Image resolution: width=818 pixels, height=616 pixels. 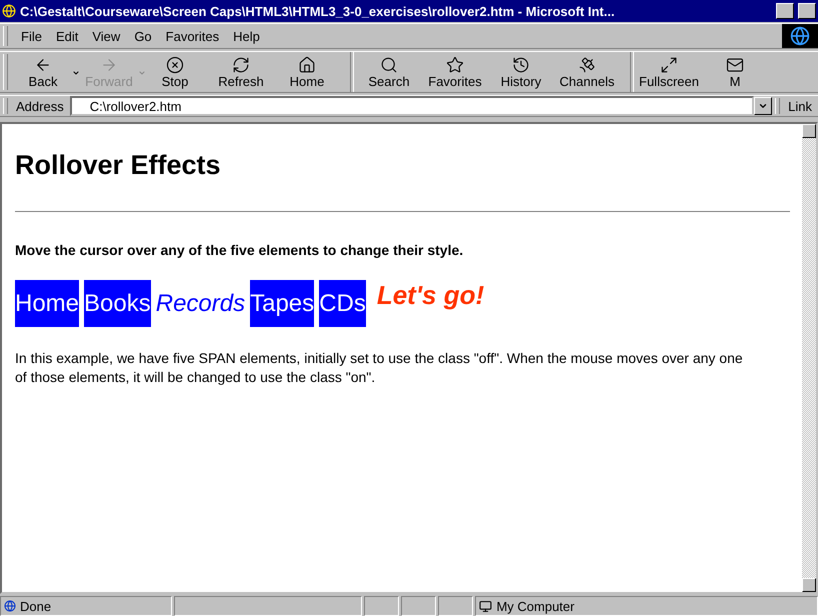 What do you see at coordinates (40, 106) in the screenshot?
I see `address-label: Address` at bounding box center [40, 106].